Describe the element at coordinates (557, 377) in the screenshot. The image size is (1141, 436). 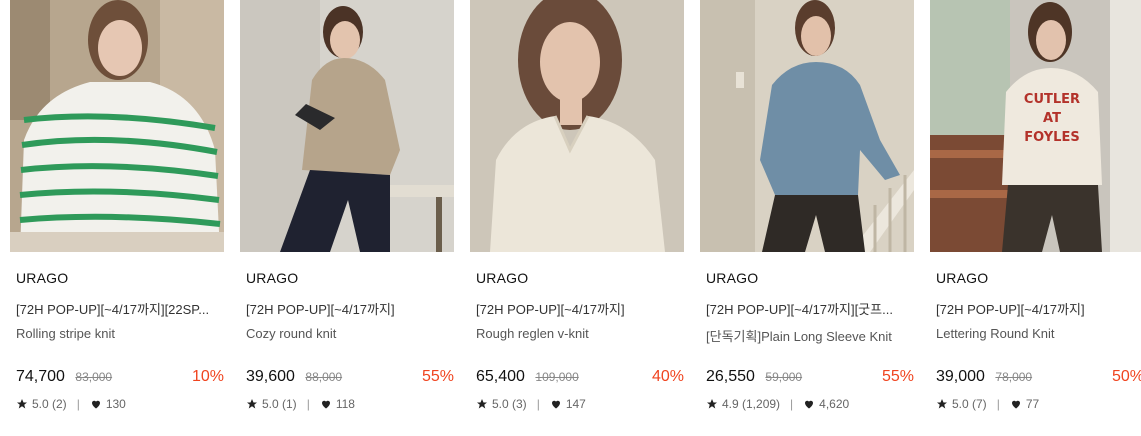
I see `original-price: 109,000` at that location.